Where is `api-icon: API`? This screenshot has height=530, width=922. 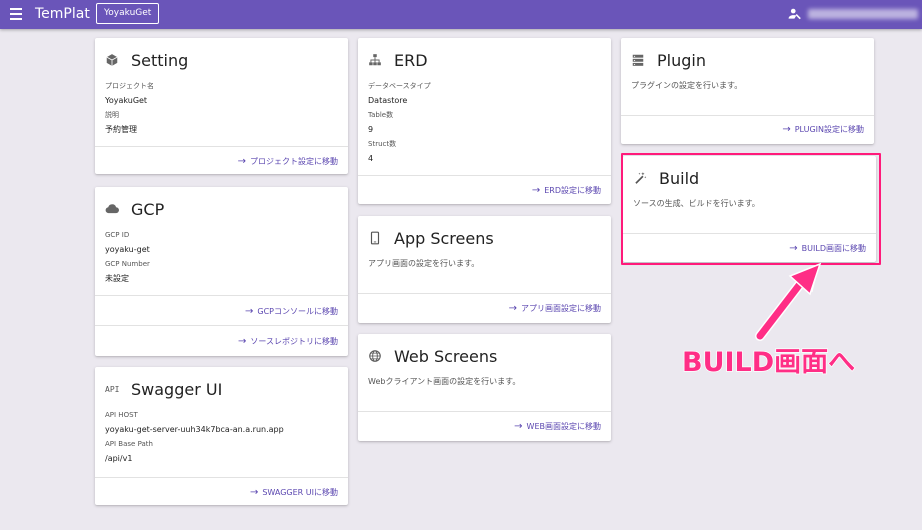
api-icon: API is located at coordinates (112, 389).